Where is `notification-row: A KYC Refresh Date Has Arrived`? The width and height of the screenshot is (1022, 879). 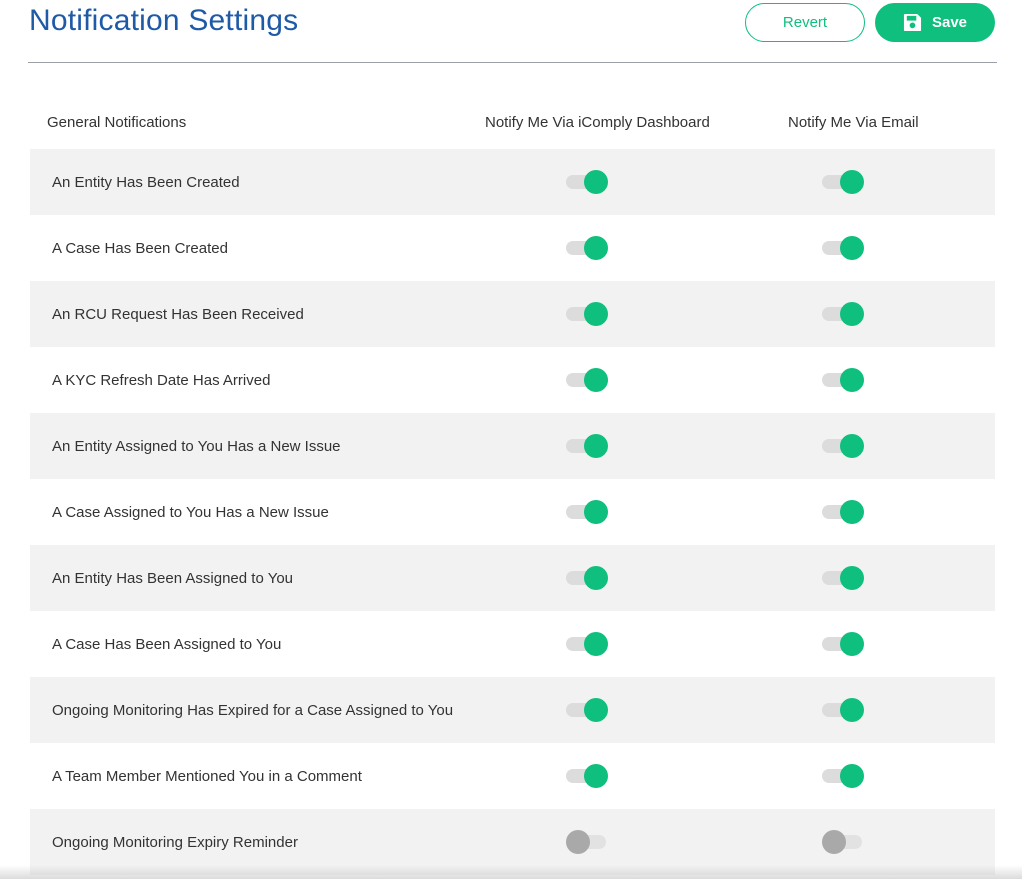 notification-row: A KYC Refresh Date Has Arrived is located at coordinates (512, 380).